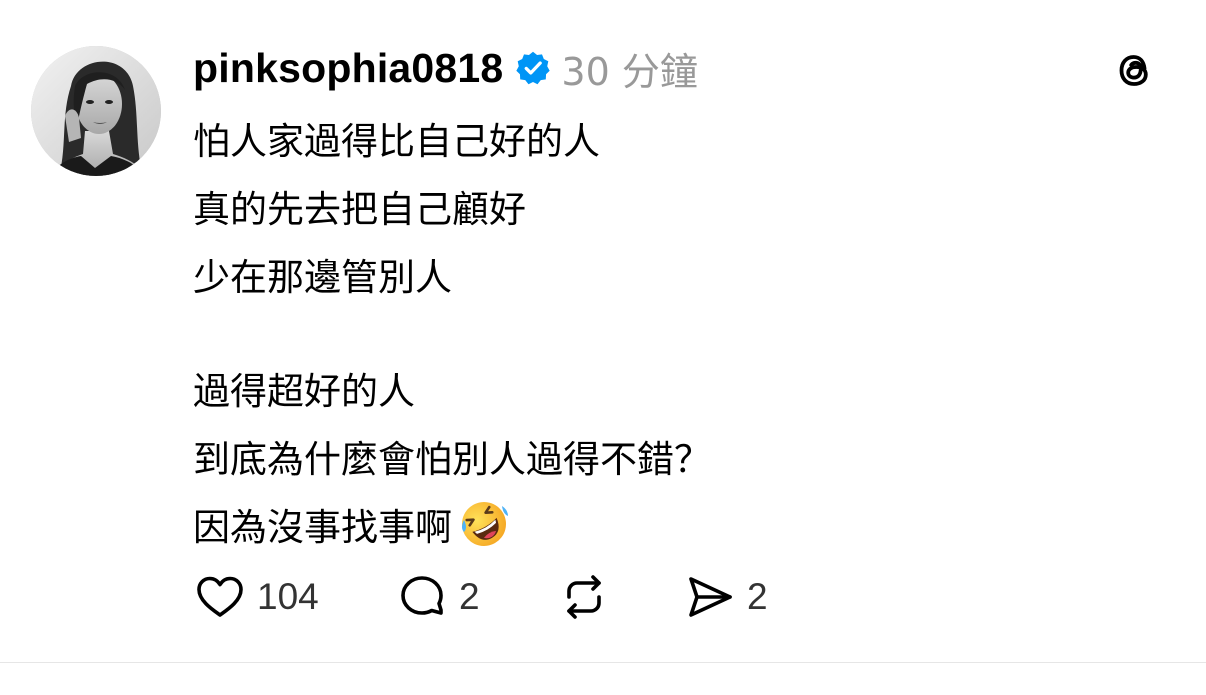  Describe the element at coordinates (288, 596) in the screenshot. I see `like-count: 104` at that location.